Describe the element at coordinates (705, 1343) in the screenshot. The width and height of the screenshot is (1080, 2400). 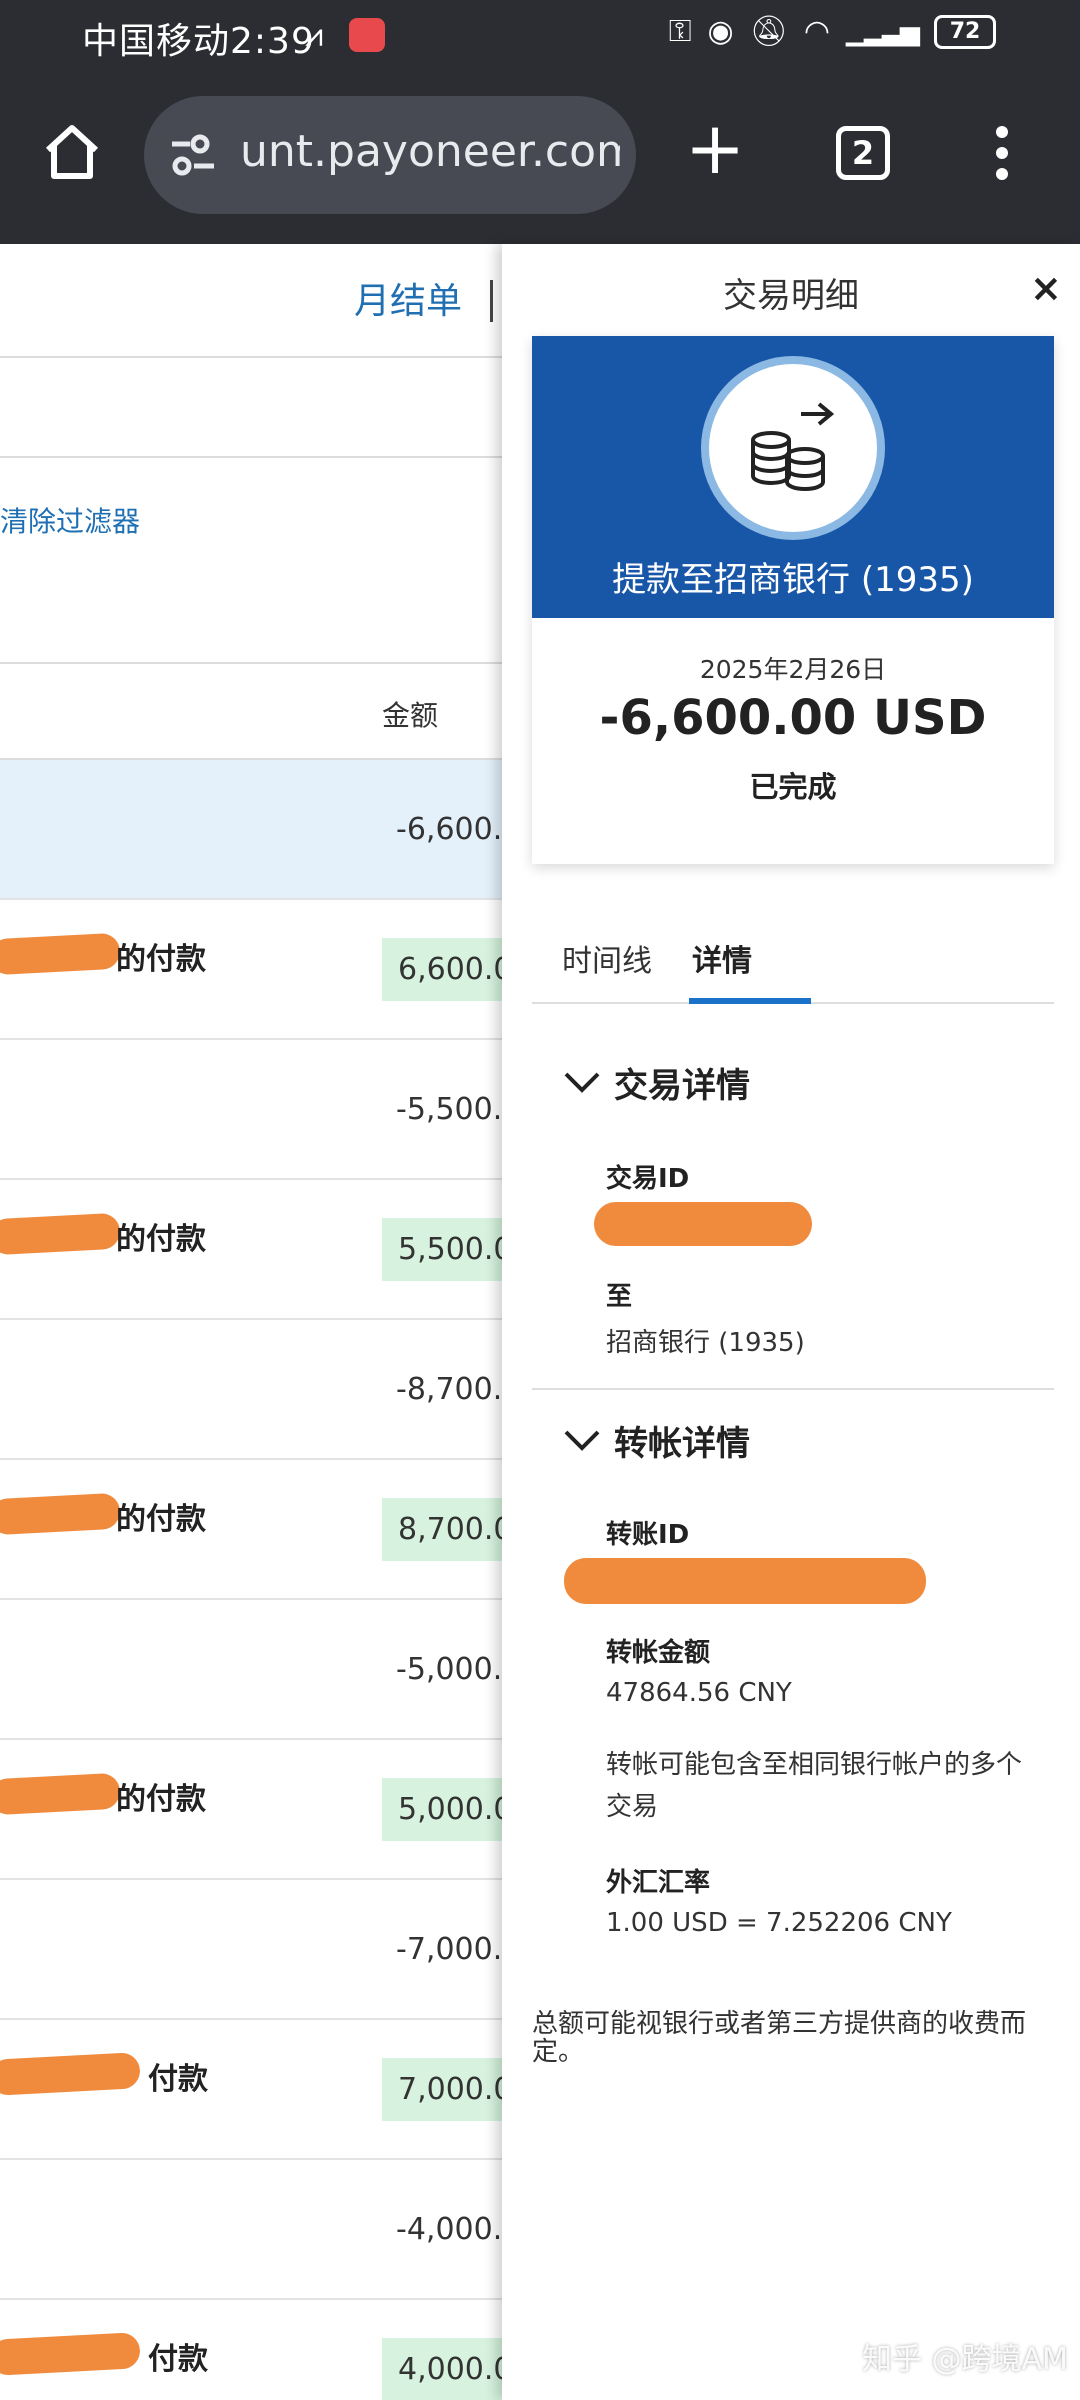
I see `destination-value: 招商银行 (1935)` at that location.